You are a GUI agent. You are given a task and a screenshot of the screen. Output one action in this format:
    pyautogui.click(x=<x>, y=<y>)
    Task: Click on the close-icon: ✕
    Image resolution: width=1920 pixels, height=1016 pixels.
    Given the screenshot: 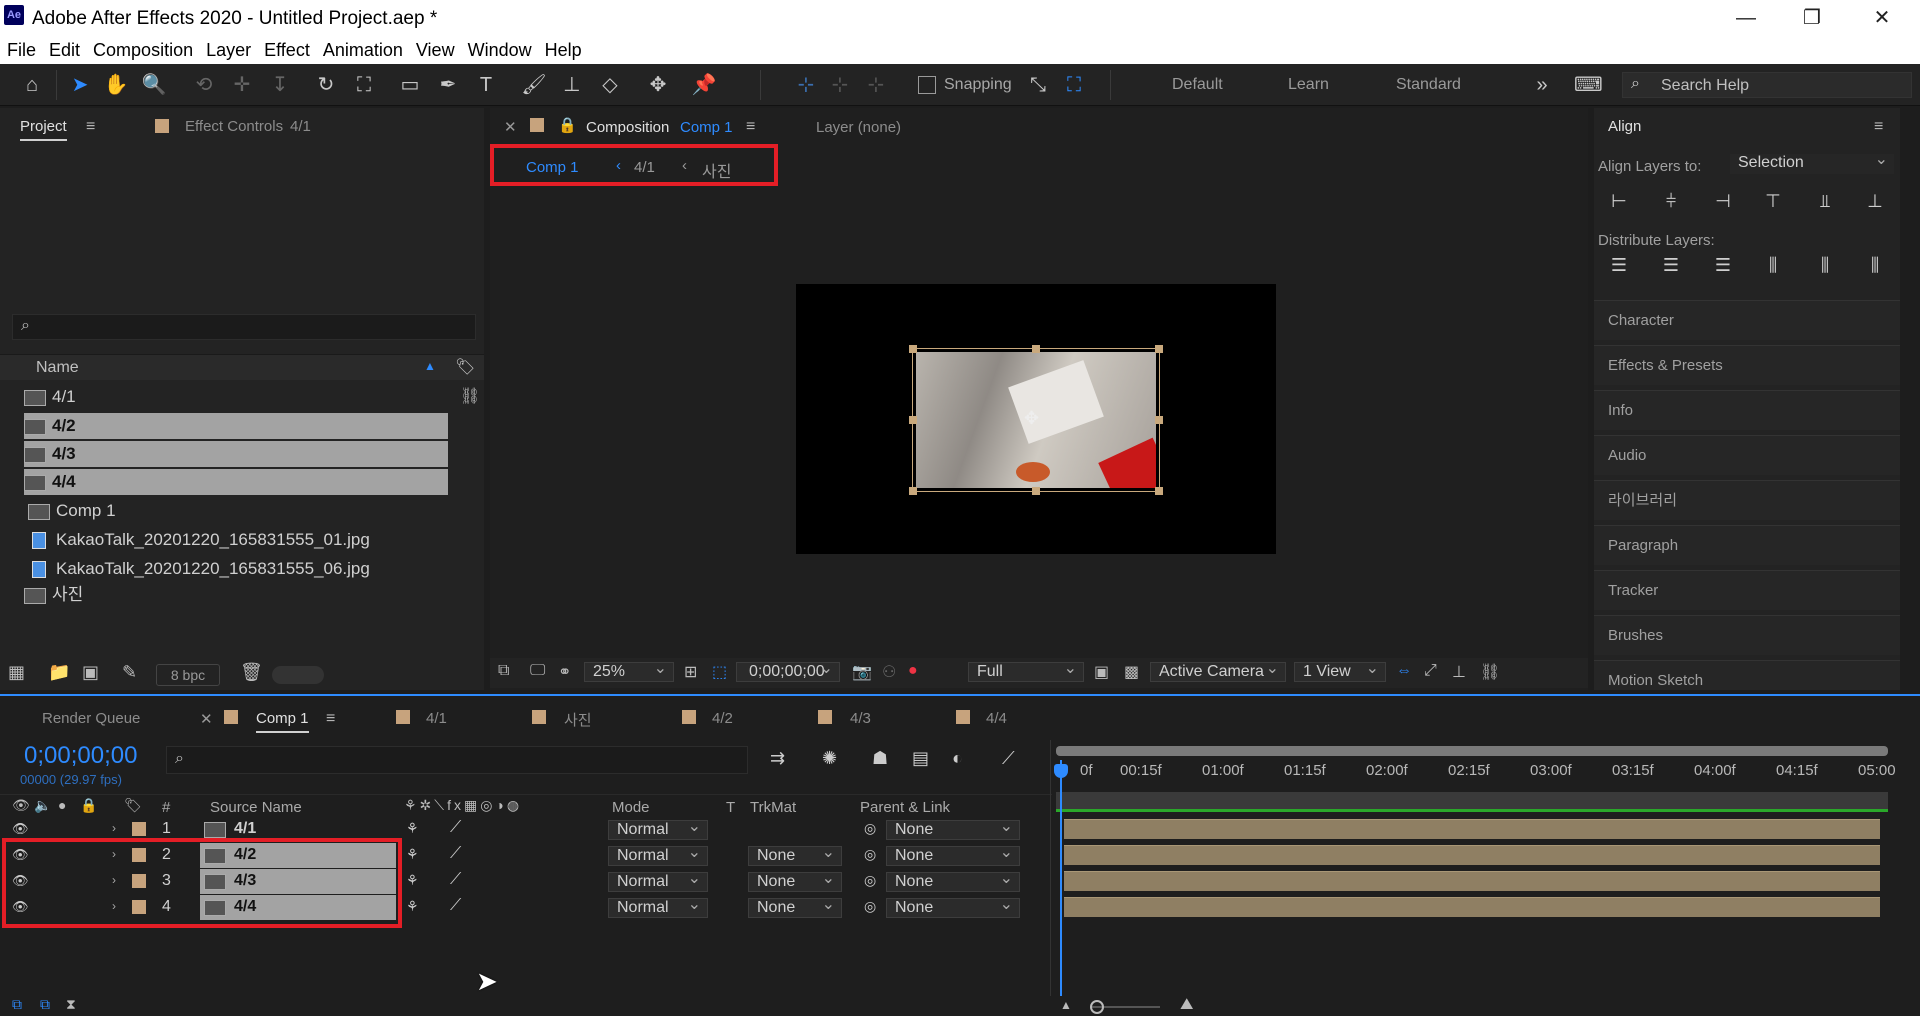 What is the action you would take?
    pyautogui.click(x=206, y=719)
    